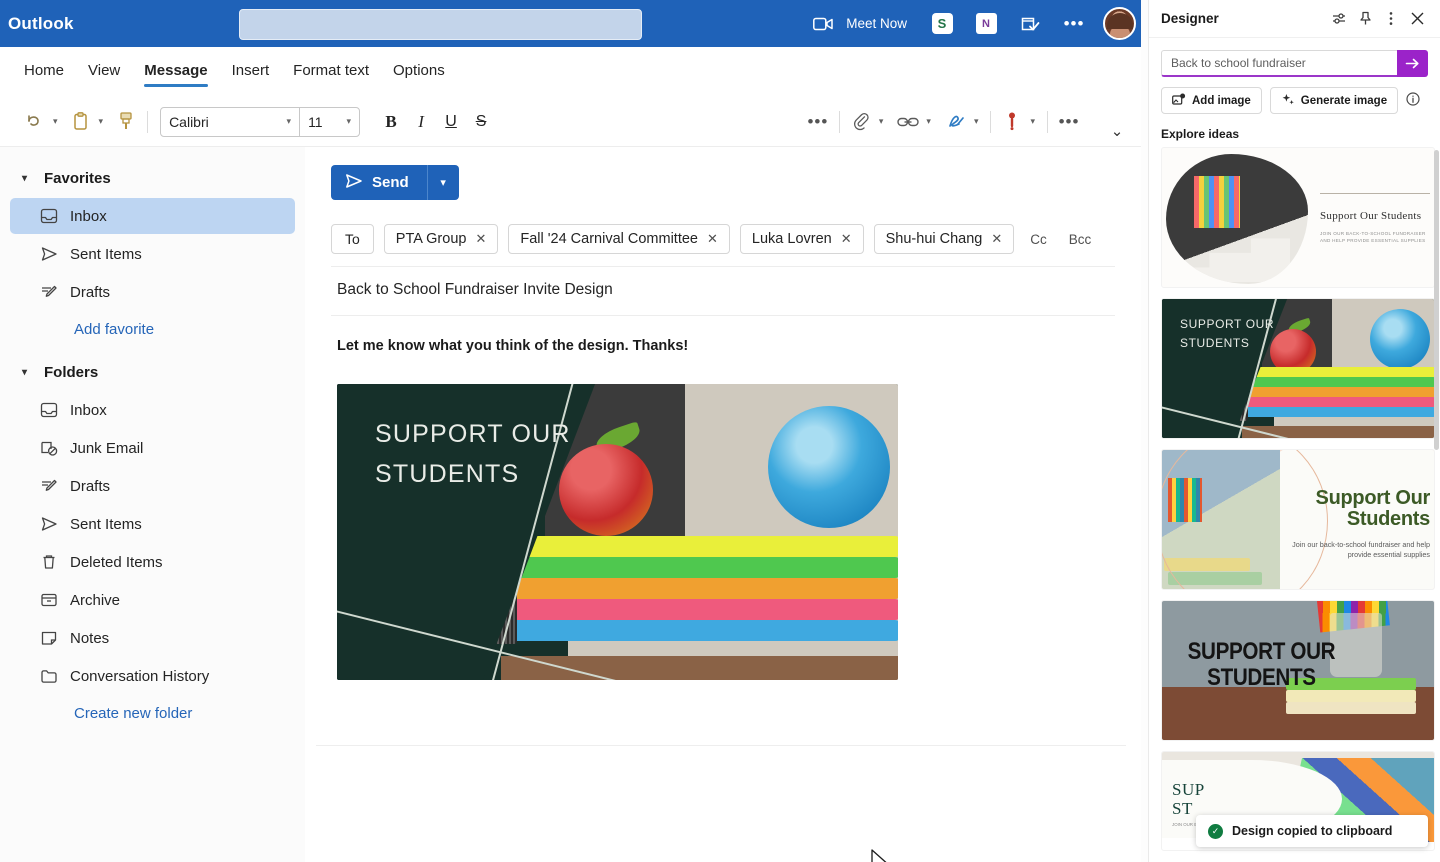  What do you see at coordinates (1298, 670) in the screenshot?
I see `design-card-bold-photo: SUPPORT OUR STUDENTS` at bounding box center [1298, 670].